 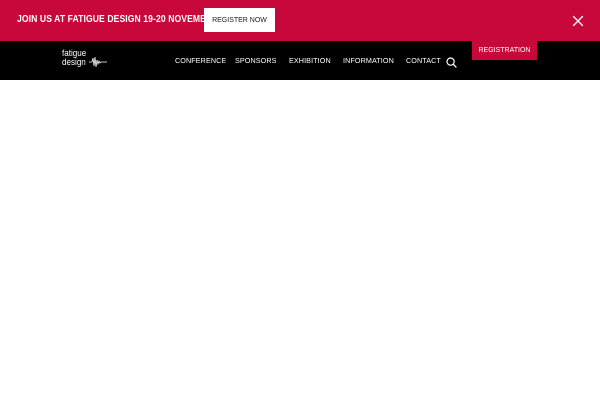 I want to click on nav-item-information: INFORMATION, so click(x=368, y=60).